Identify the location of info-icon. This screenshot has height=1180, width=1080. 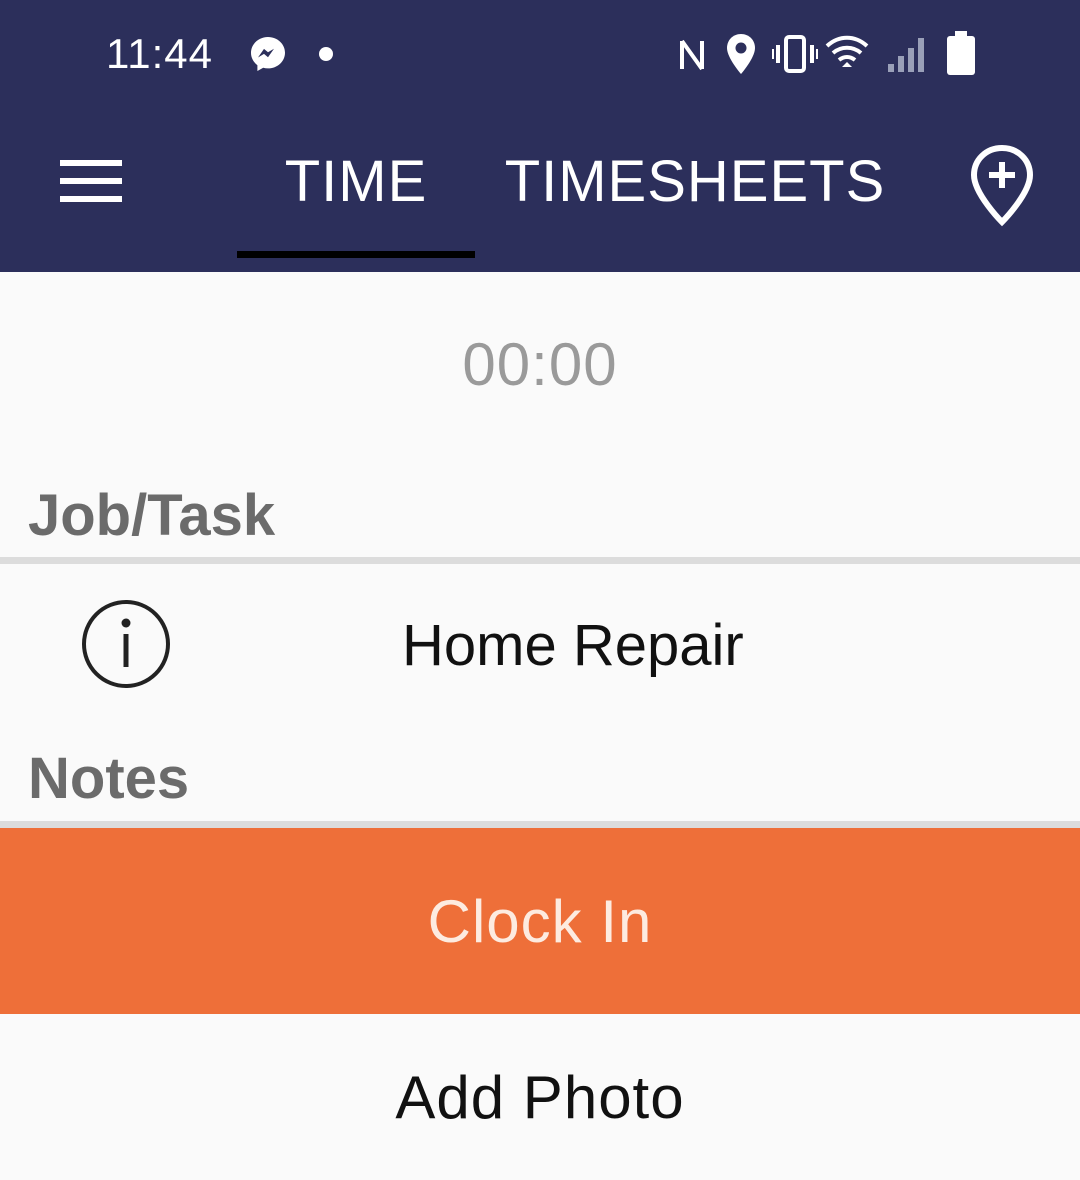
(126, 644).